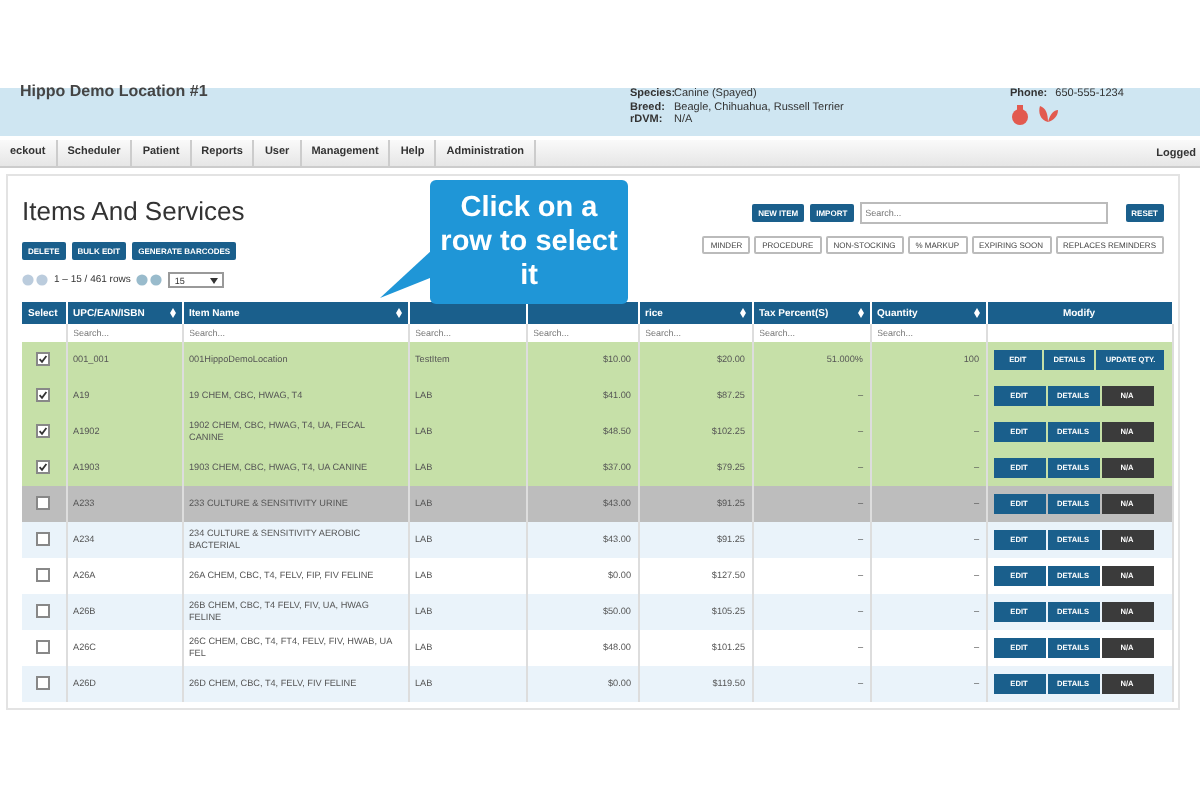  Describe the element at coordinates (529, 242) in the screenshot. I see `hint-tooltip: Click on a row to select it` at that location.